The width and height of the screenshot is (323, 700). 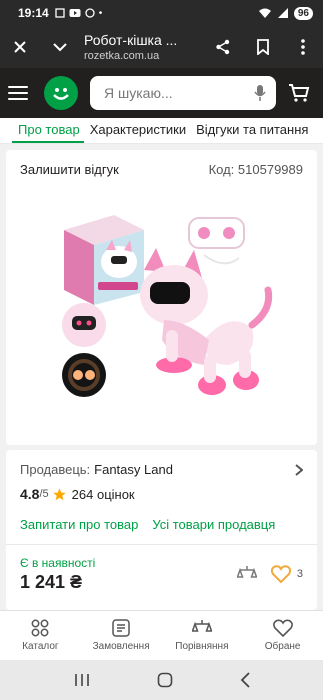 What do you see at coordinates (161, 544) in the screenshot?
I see `divider` at bounding box center [161, 544].